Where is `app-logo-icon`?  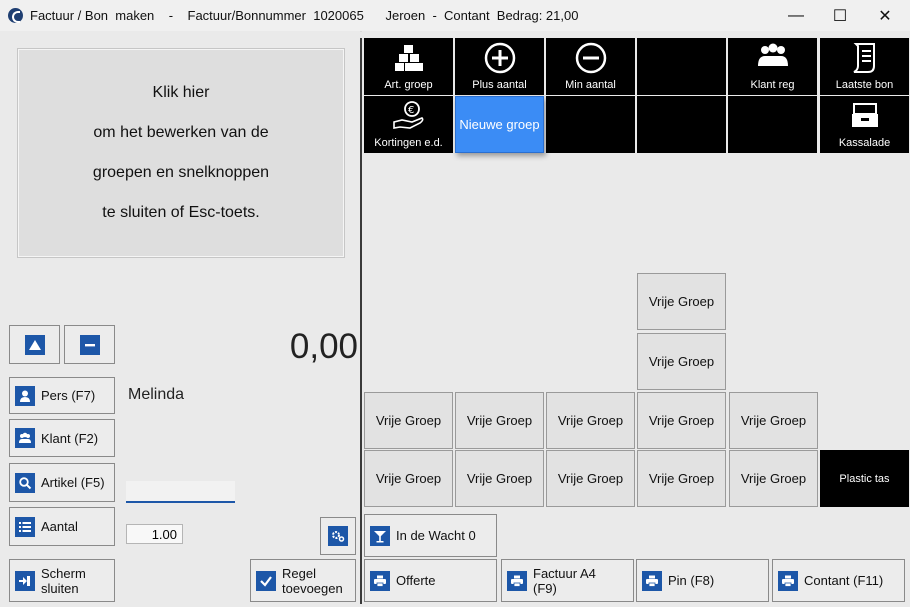
app-logo-icon is located at coordinates (15, 15).